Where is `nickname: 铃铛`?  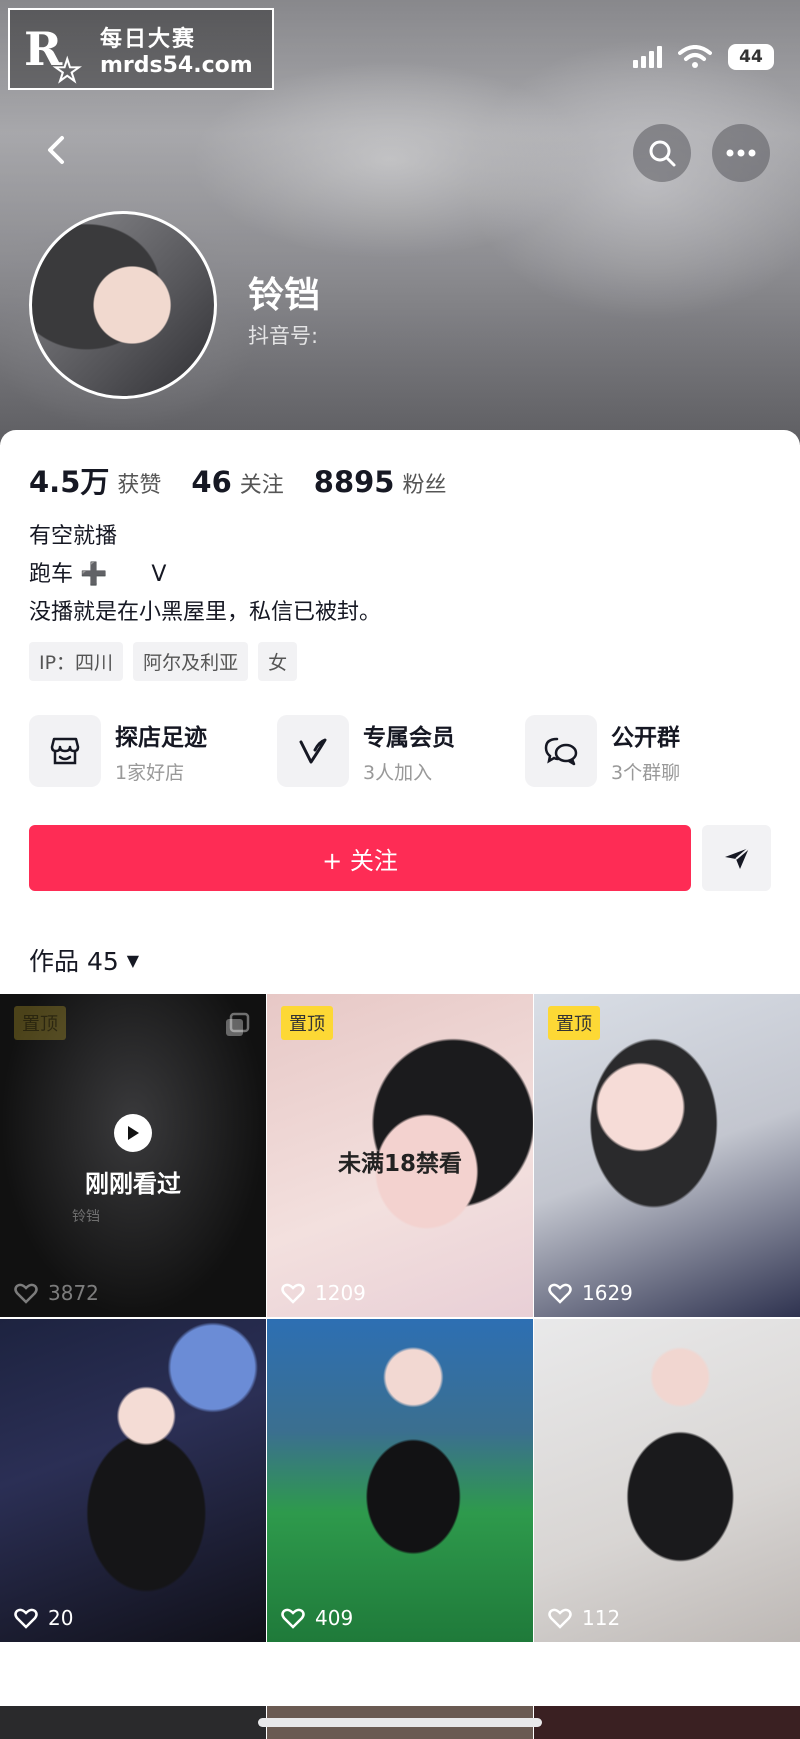 nickname: 铃铛 is located at coordinates (284, 295).